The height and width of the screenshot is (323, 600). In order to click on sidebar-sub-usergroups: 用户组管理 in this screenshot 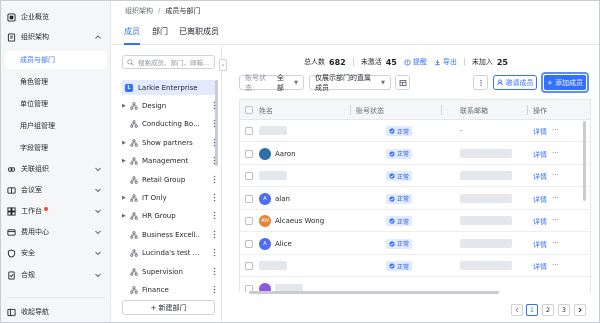, I will do `click(56, 126)`.